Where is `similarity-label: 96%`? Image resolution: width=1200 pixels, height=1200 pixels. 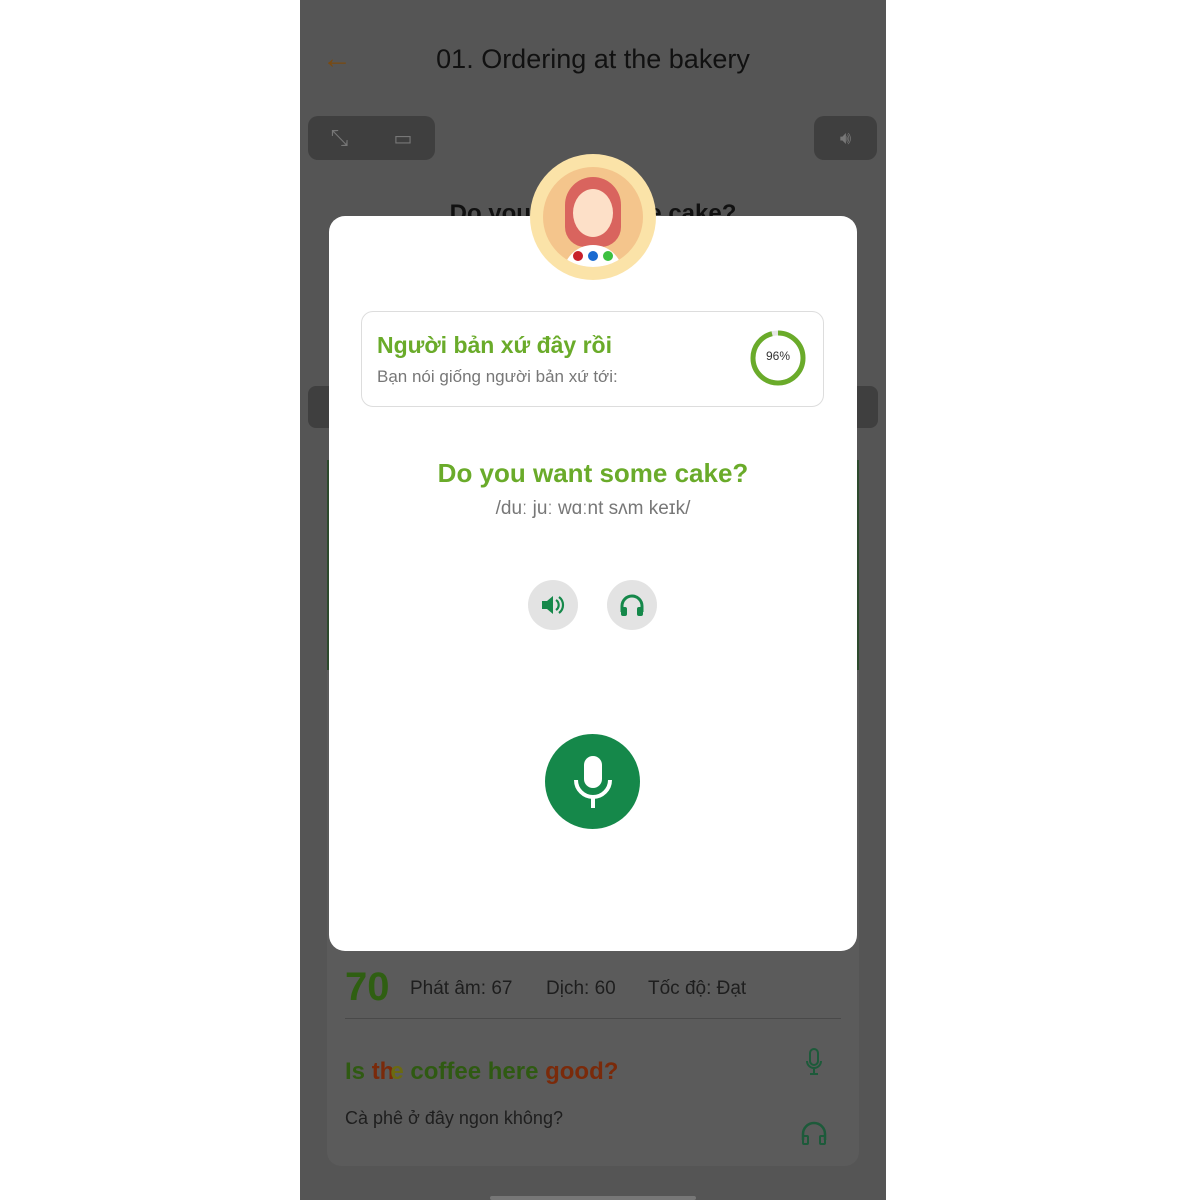
similarity-label: 96% is located at coordinates (778, 356).